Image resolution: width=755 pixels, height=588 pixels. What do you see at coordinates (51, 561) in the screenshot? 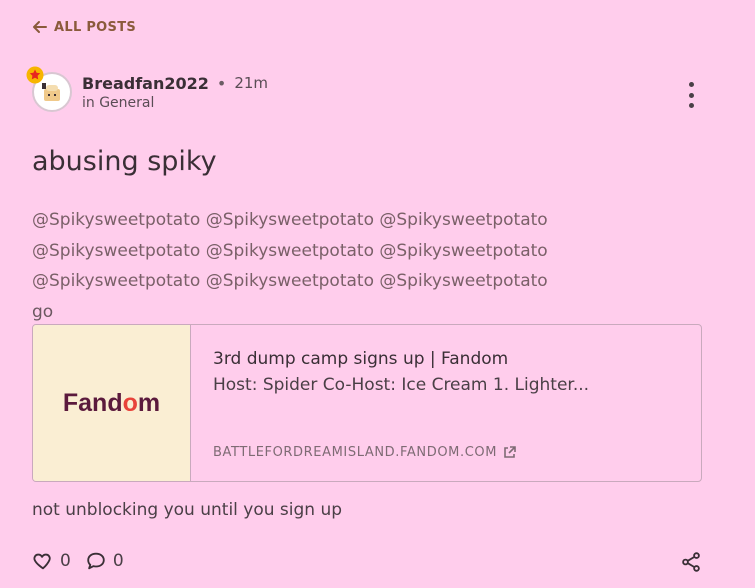
I see `like-button: 0` at bounding box center [51, 561].